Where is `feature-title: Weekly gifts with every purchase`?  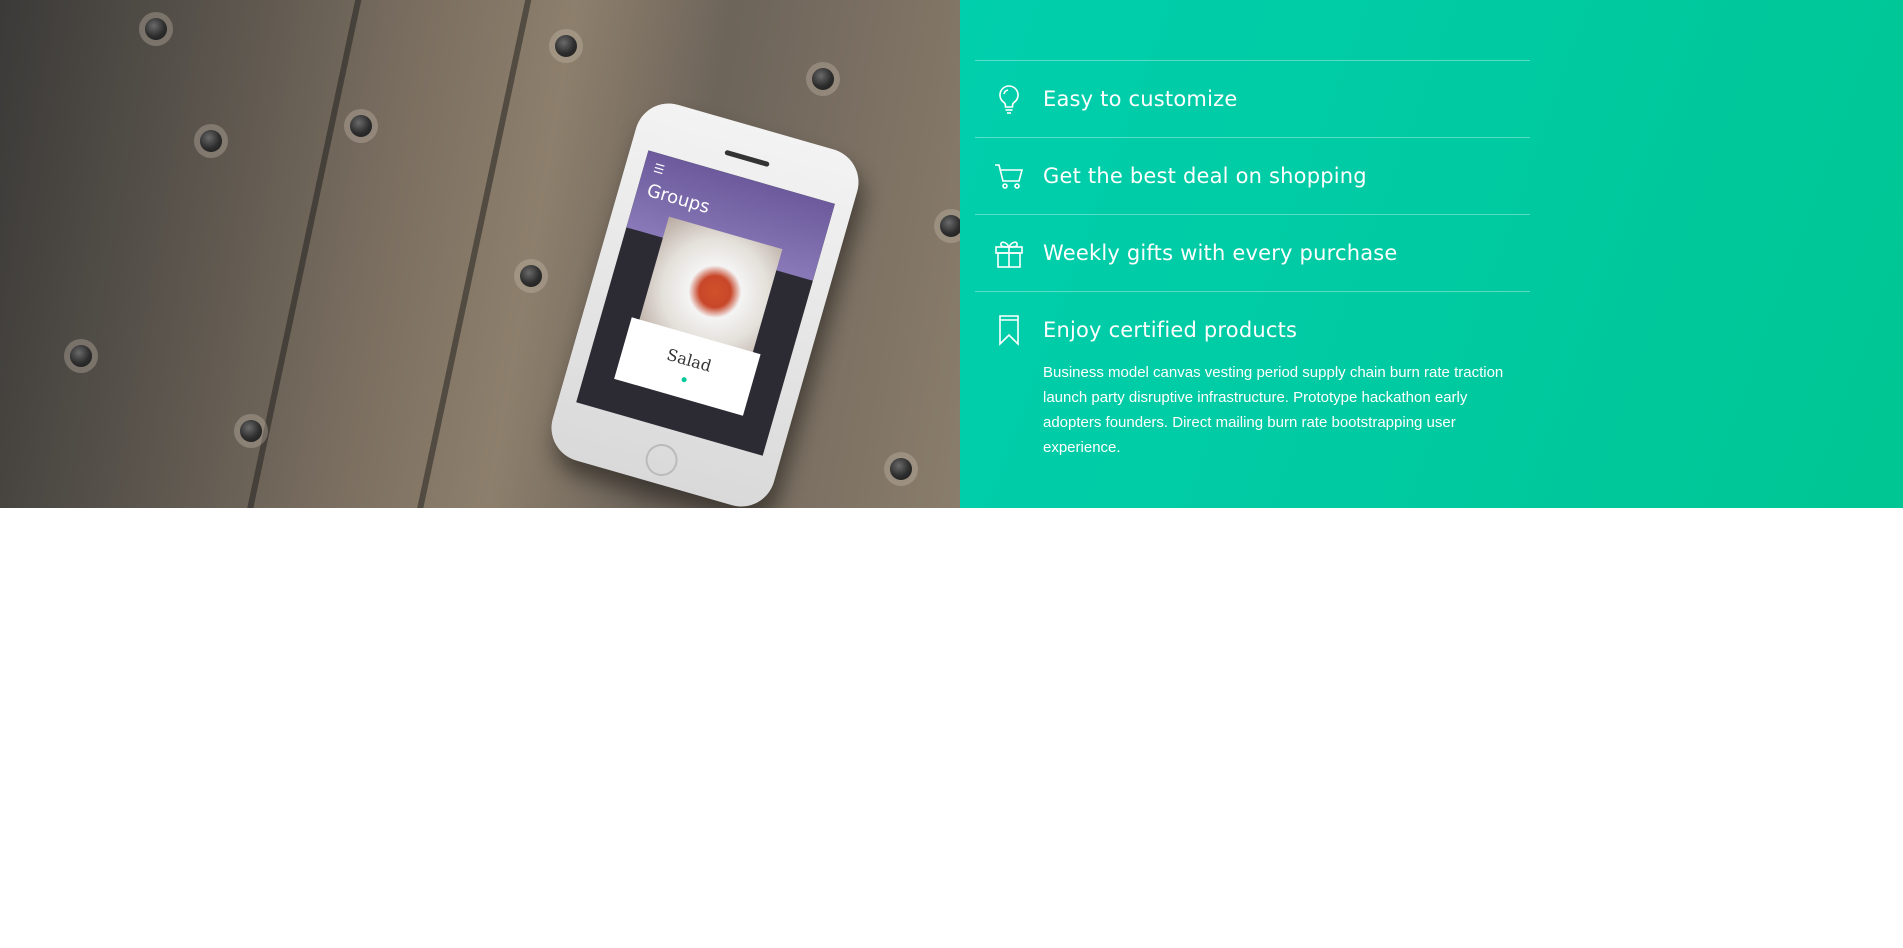 feature-title: Weekly gifts with every purchase is located at coordinates (1220, 253).